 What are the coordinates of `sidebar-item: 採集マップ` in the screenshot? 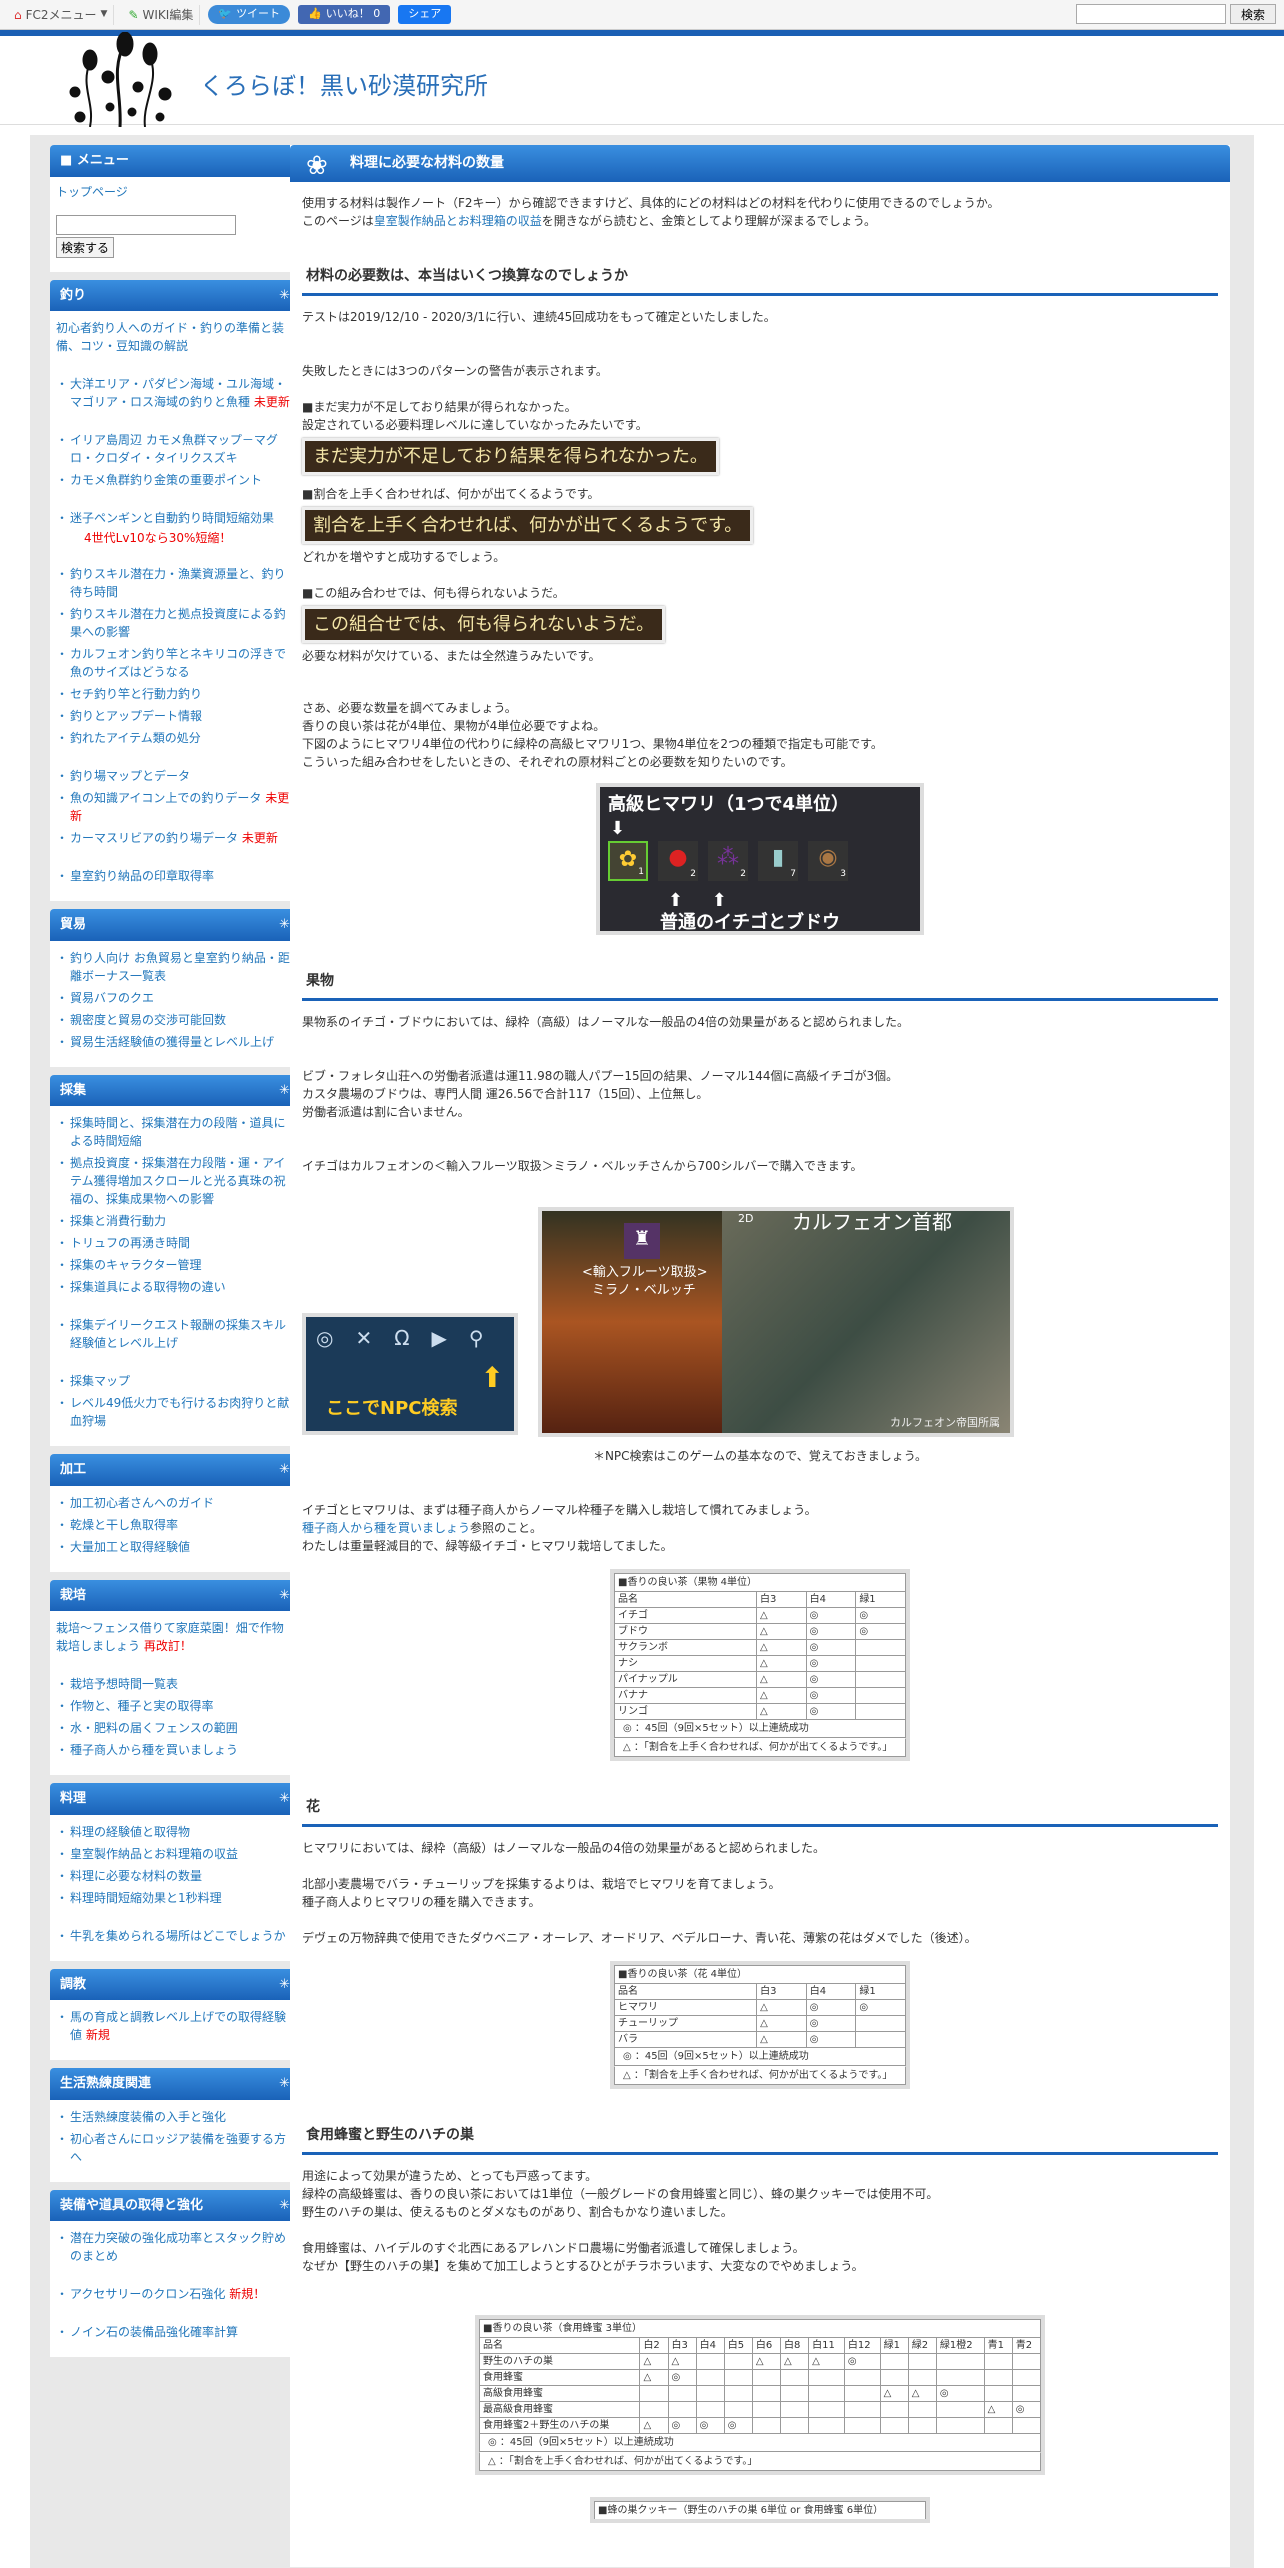 It's located at (175, 1381).